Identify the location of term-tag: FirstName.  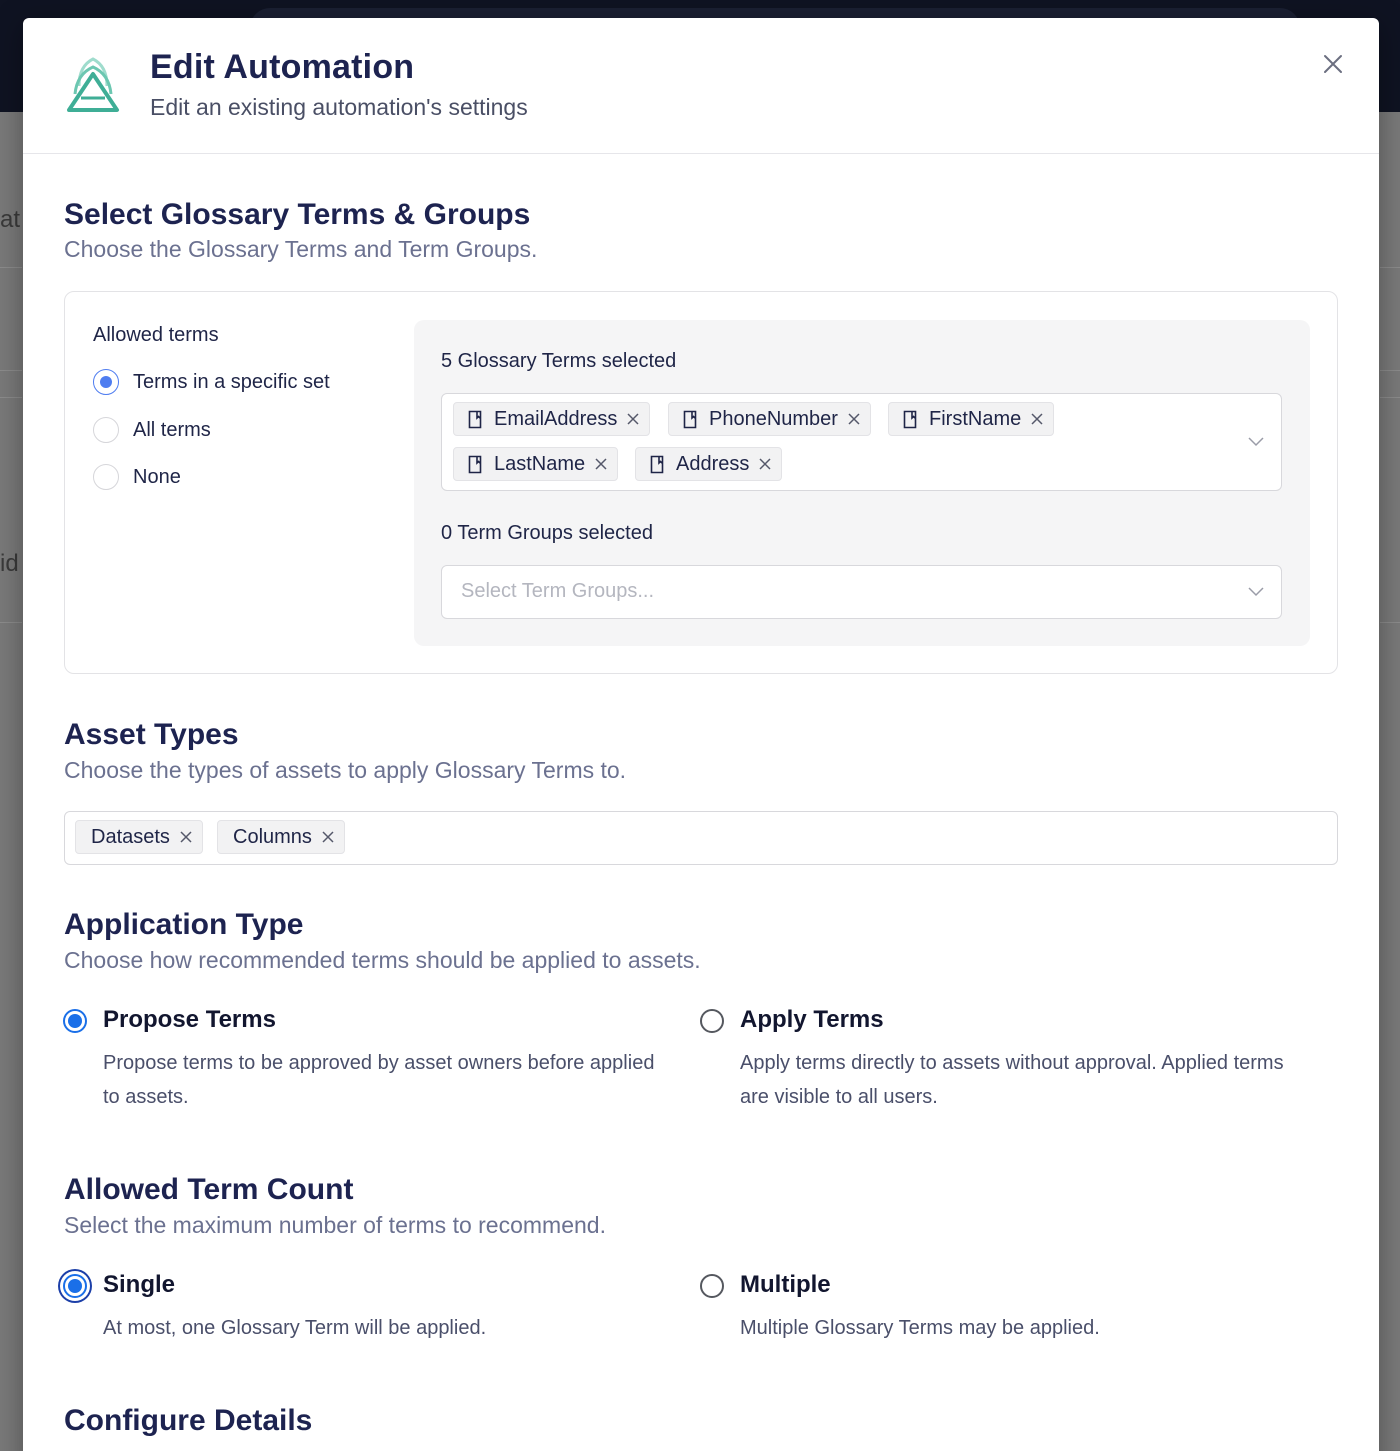
(971, 419).